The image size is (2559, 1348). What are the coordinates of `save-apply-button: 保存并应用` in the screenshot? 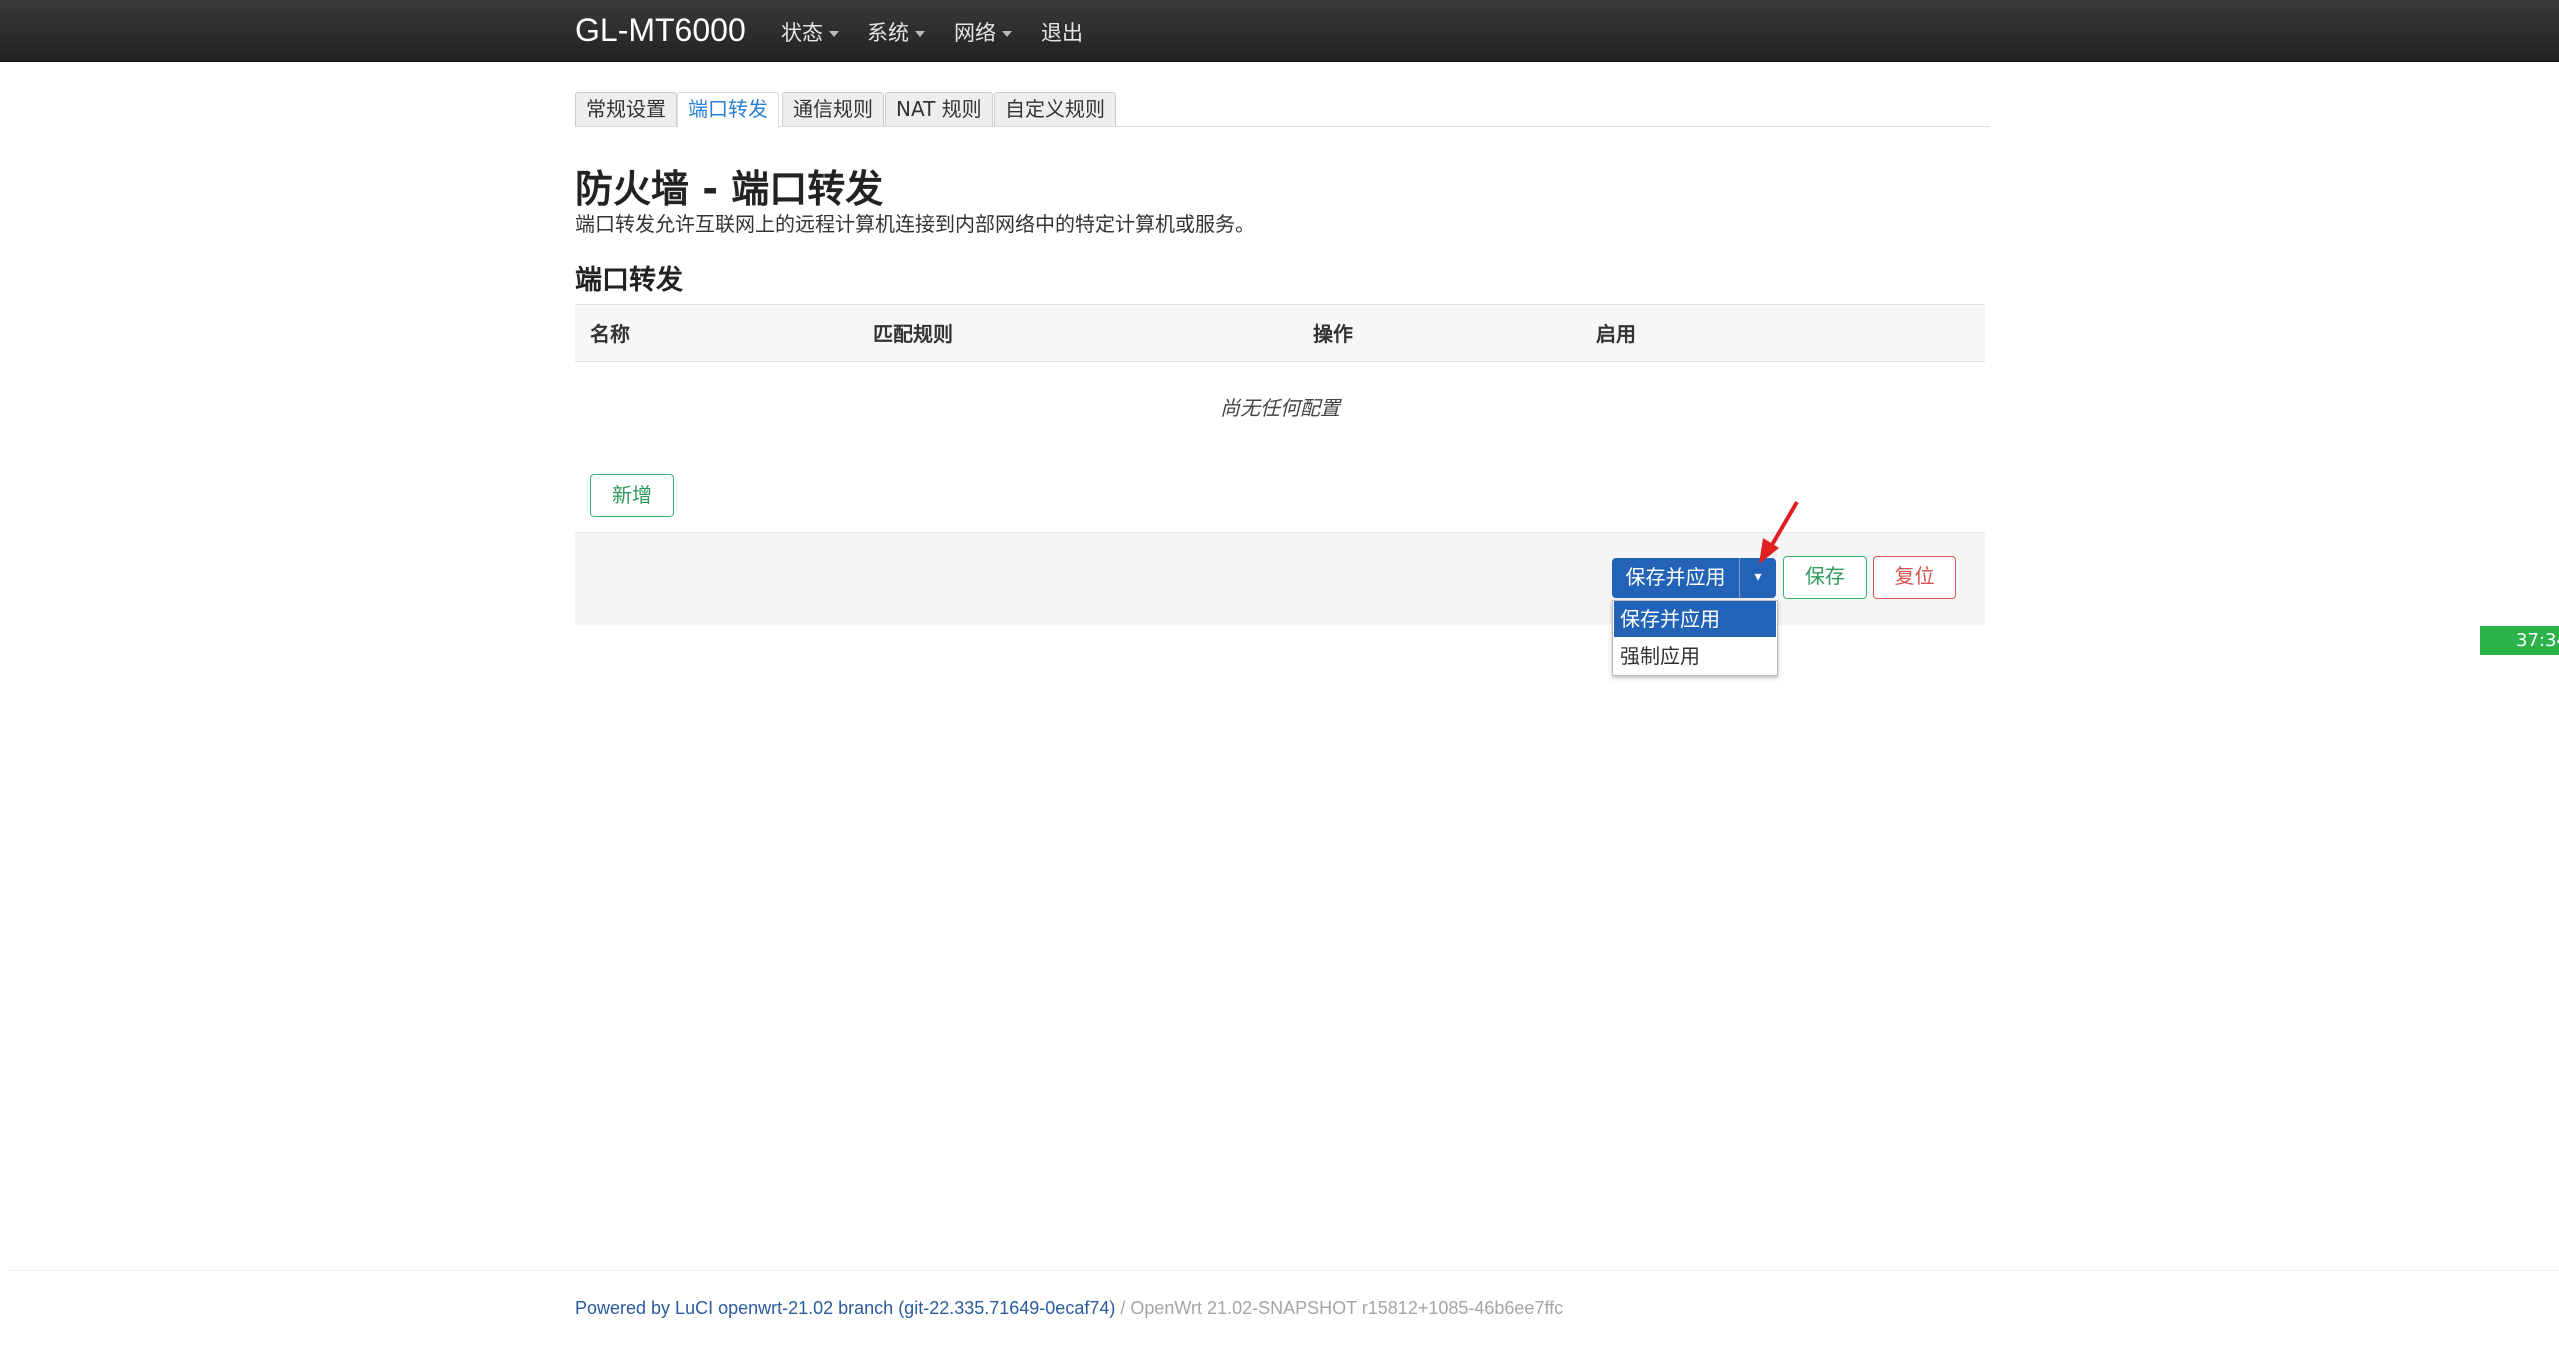 It's located at (1675, 578).